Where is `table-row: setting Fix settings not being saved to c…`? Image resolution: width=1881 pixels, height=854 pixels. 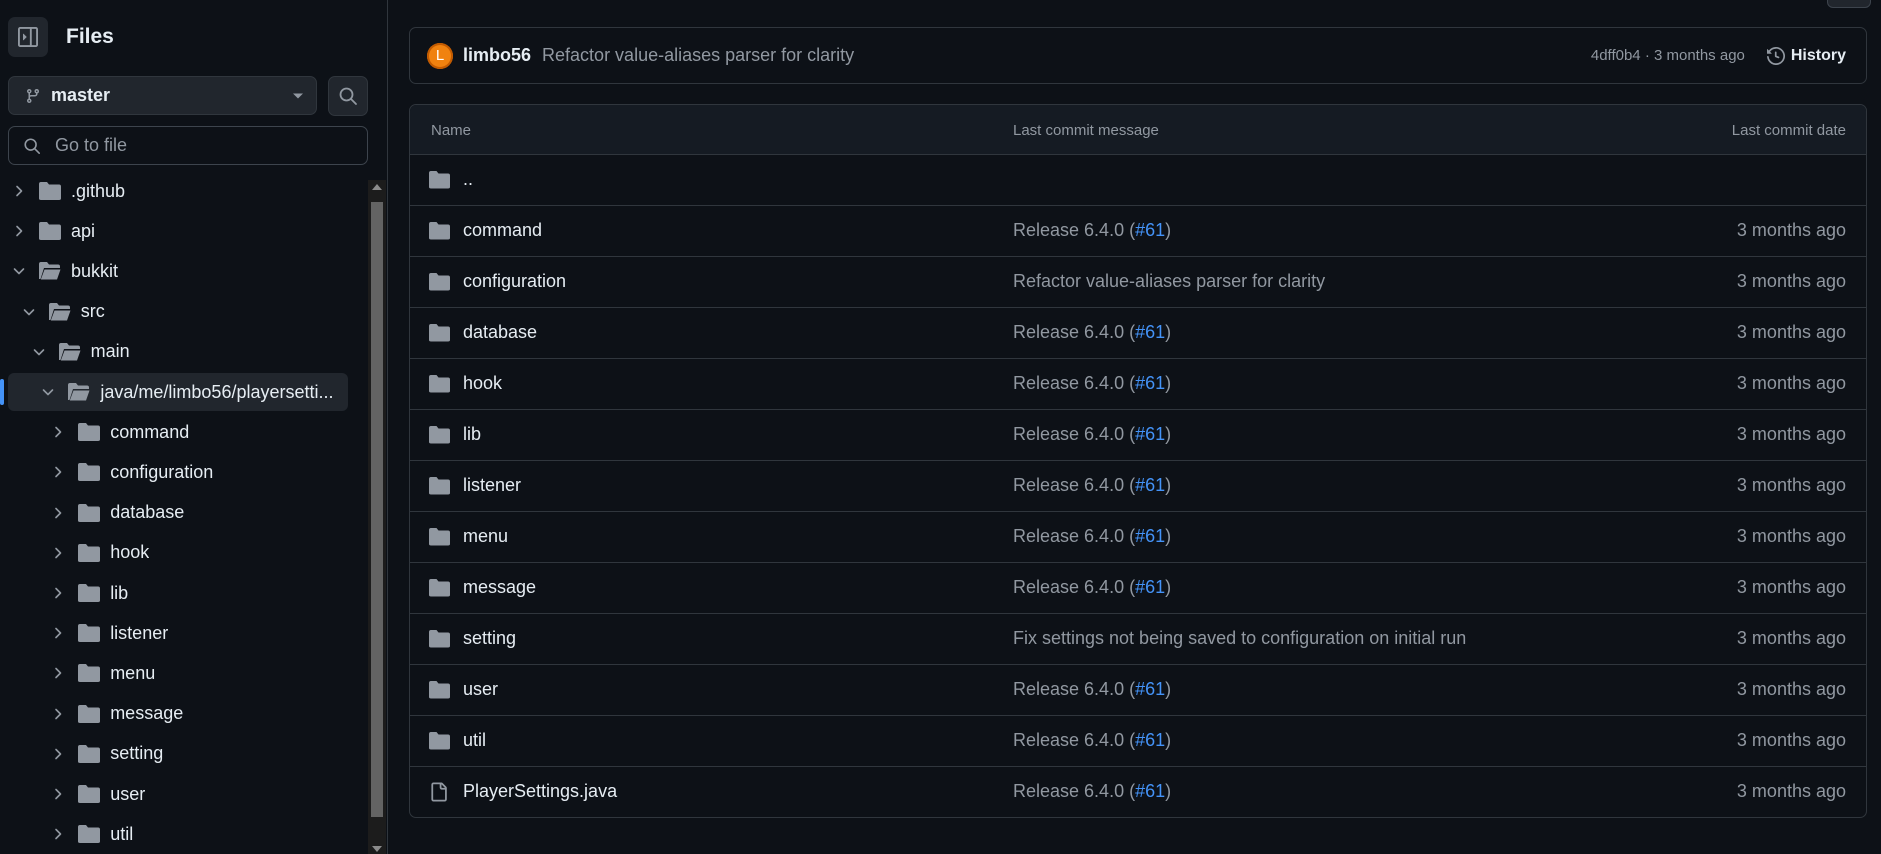
table-row: setting Fix settings not being saved to c… is located at coordinates (1138, 639).